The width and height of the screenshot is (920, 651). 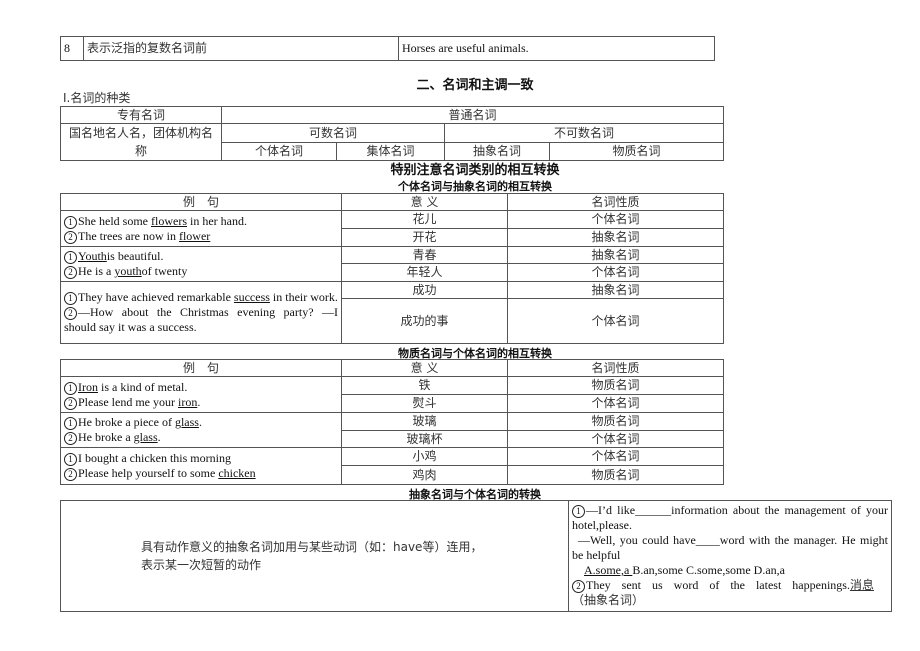 What do you see at coordinates (279, 151) in the screenshot?
I see `individual-noun: 个体名词` at bounding box center [279, 151].